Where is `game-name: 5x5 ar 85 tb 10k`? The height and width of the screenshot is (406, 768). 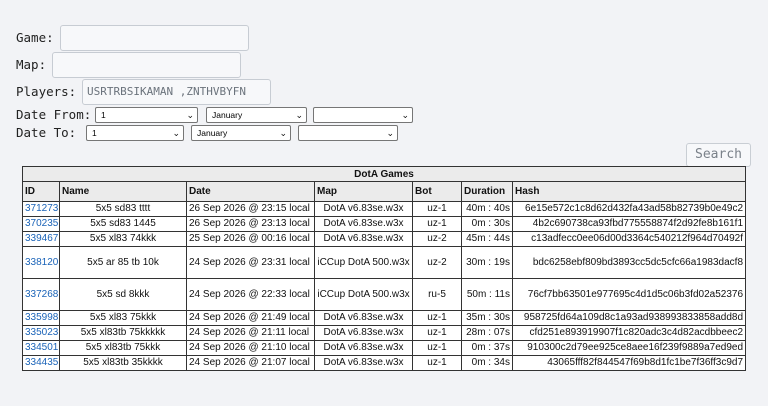 game-name: 5x5 ar 85 tb 10k is located at coordinates (123, 262).